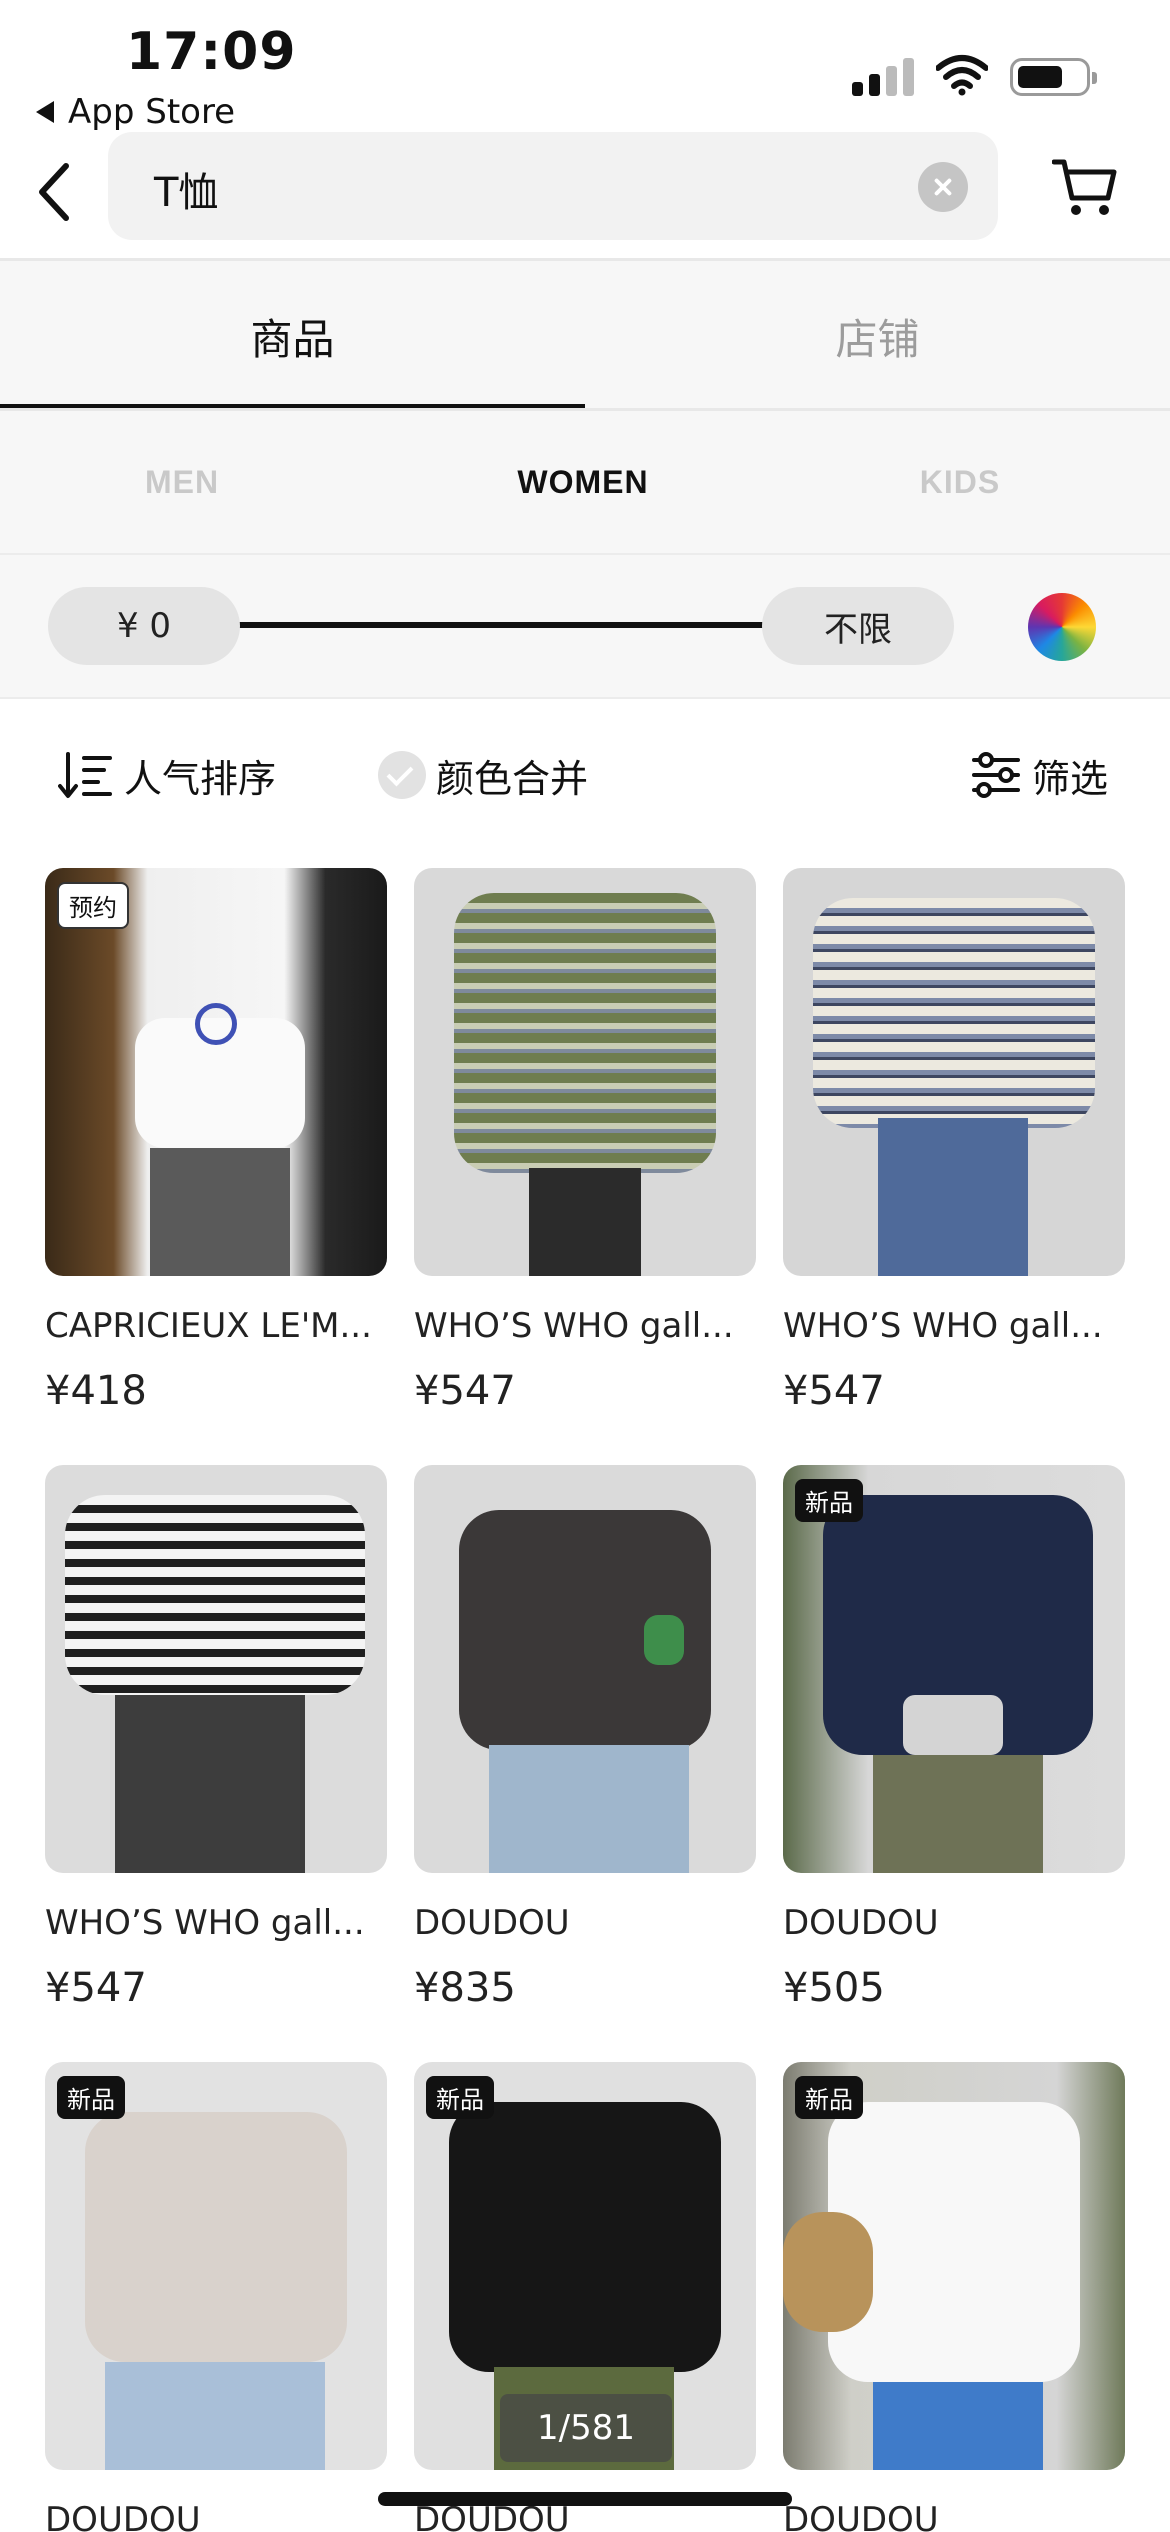 The width and height of the screenshot is (1170, 2532). I want to click on back-app-label: App Store, so click(152, 112).